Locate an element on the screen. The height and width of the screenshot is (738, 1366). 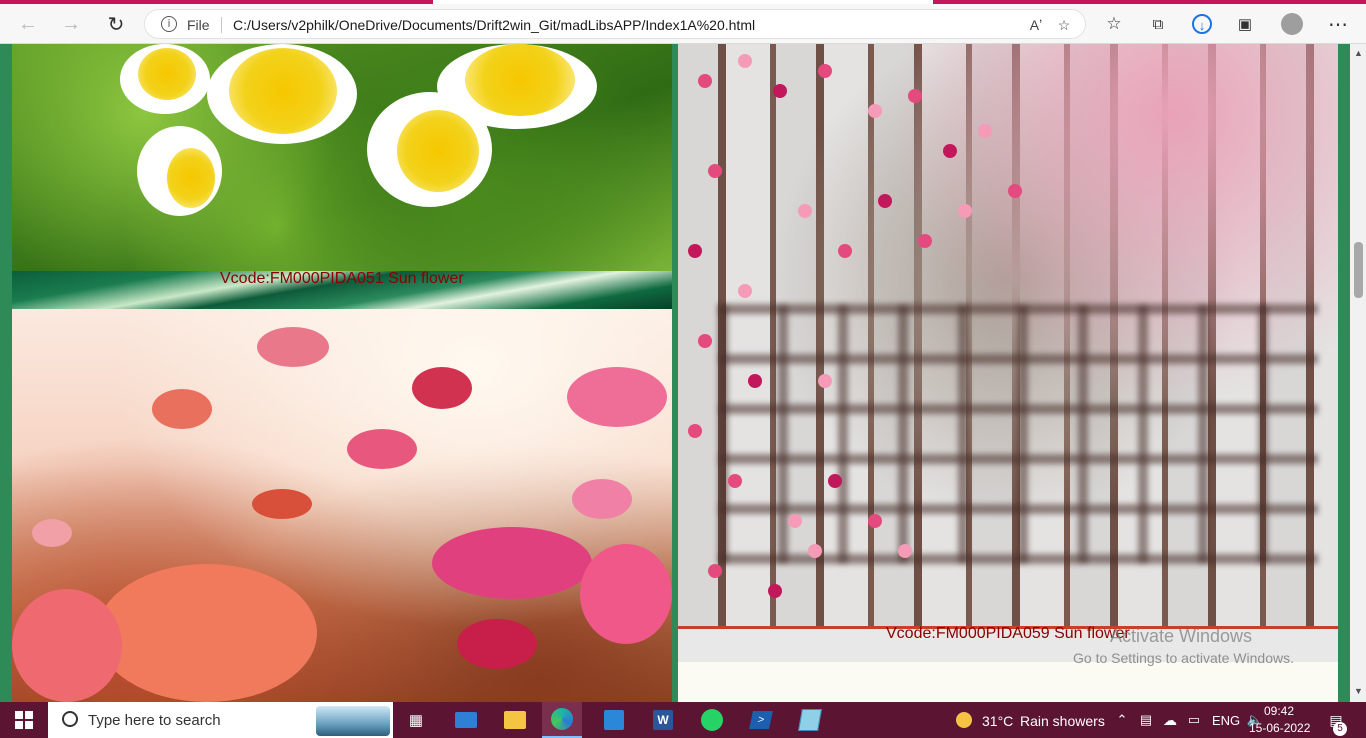
taskbar-search-box: Type here to search is located at coordinates (220, 720).